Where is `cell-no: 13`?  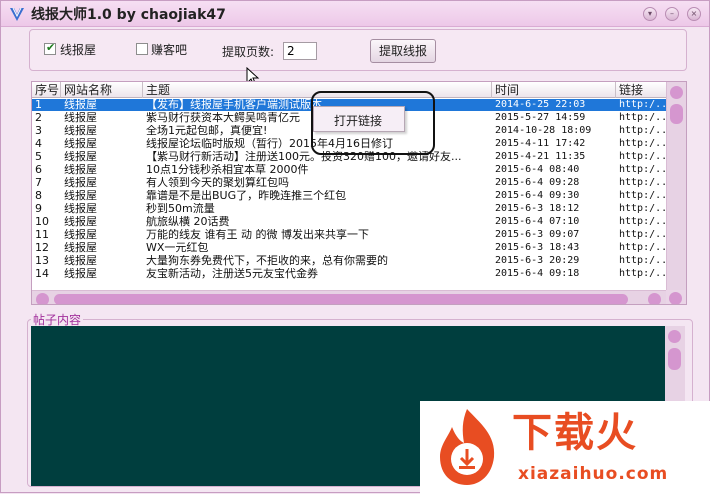
cell-no: 13 is located at coordinates (42, 261).